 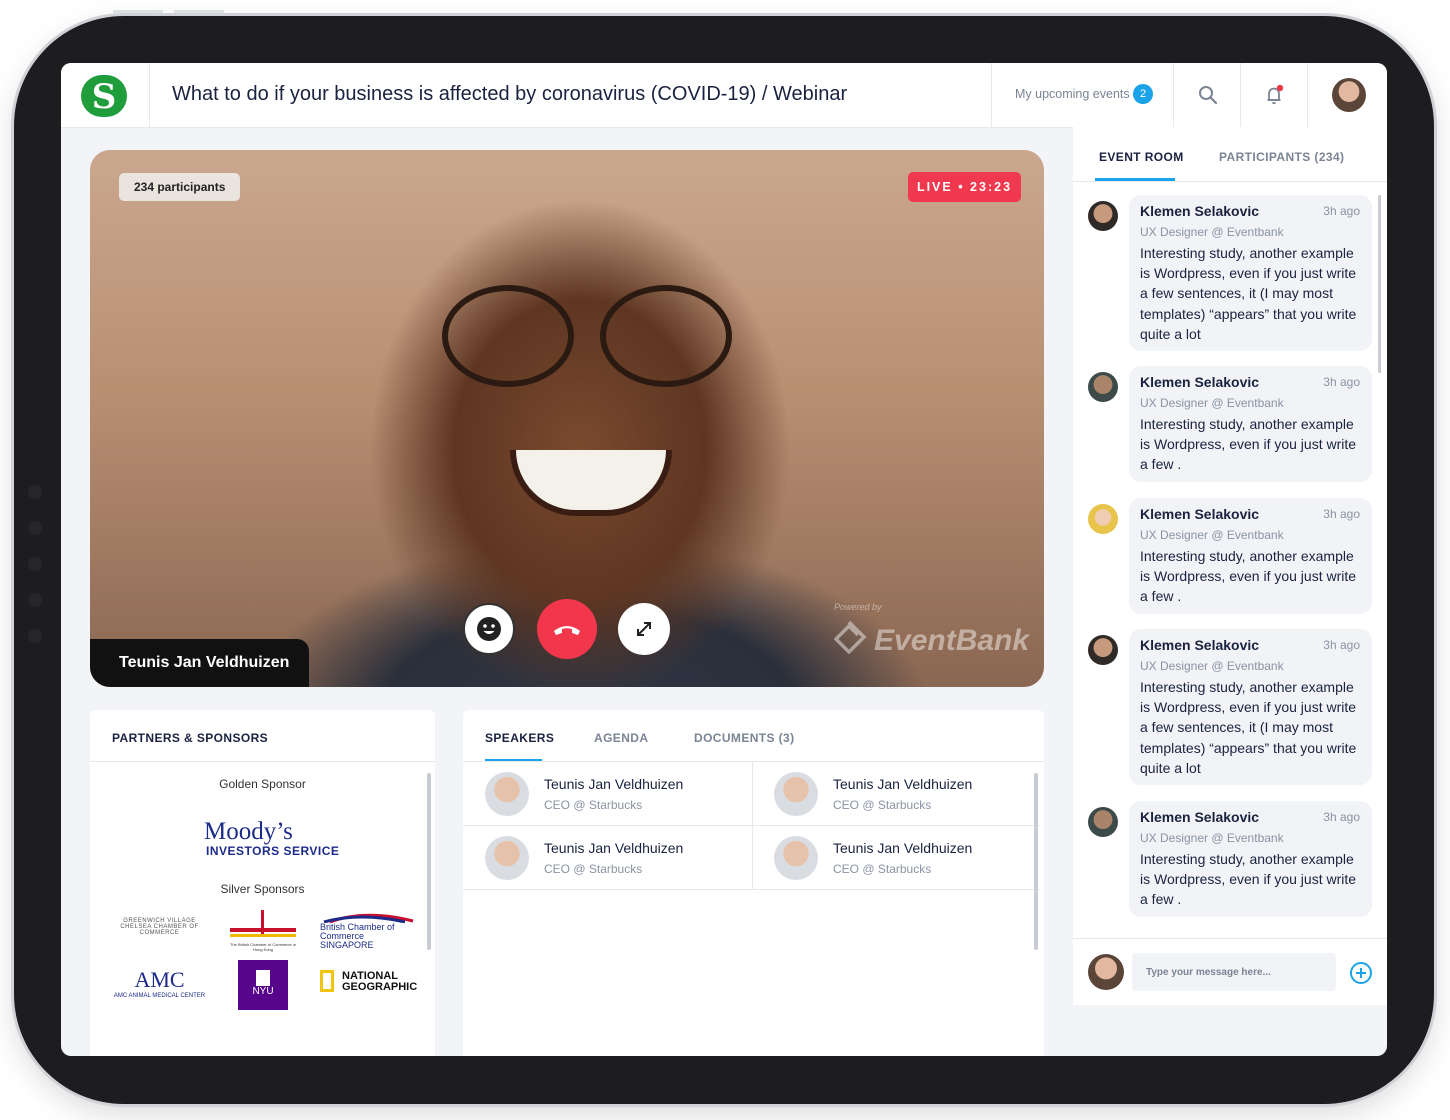 I want to click on smiley-icon, so click(x=489, y=629).